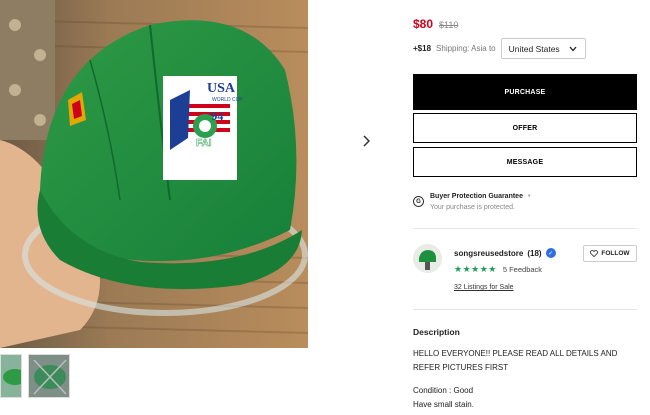  Describe the element at coordinates (435, 24) in the screenshot. I see `price-row: $80 $110` at that location.